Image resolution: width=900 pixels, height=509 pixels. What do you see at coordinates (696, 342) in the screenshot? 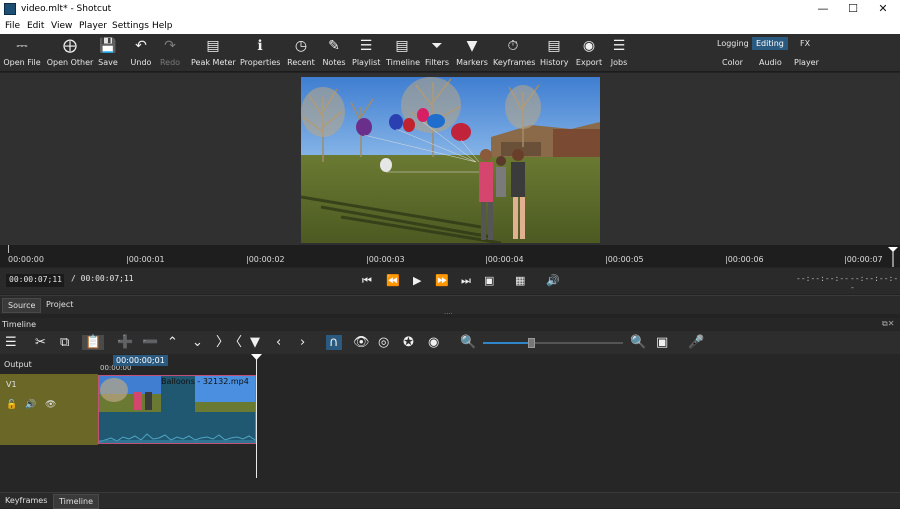
I see `record-audio-icon: 🎤` at bounding box center [696, 342].